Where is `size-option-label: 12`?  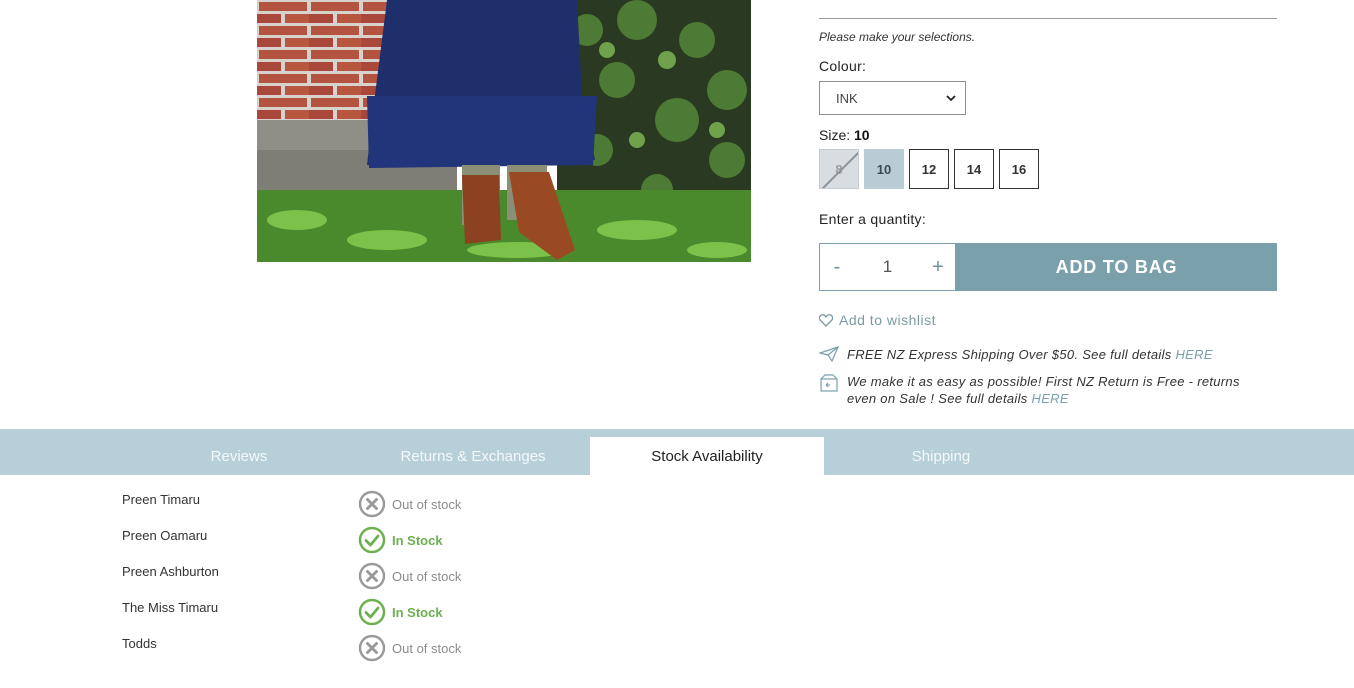
size-option-label: 12 is located at coordinates (929, 169).